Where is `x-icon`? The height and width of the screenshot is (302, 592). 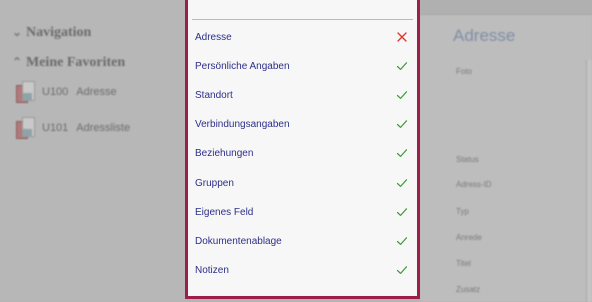 x-icon is located at coordinates (402, 37).